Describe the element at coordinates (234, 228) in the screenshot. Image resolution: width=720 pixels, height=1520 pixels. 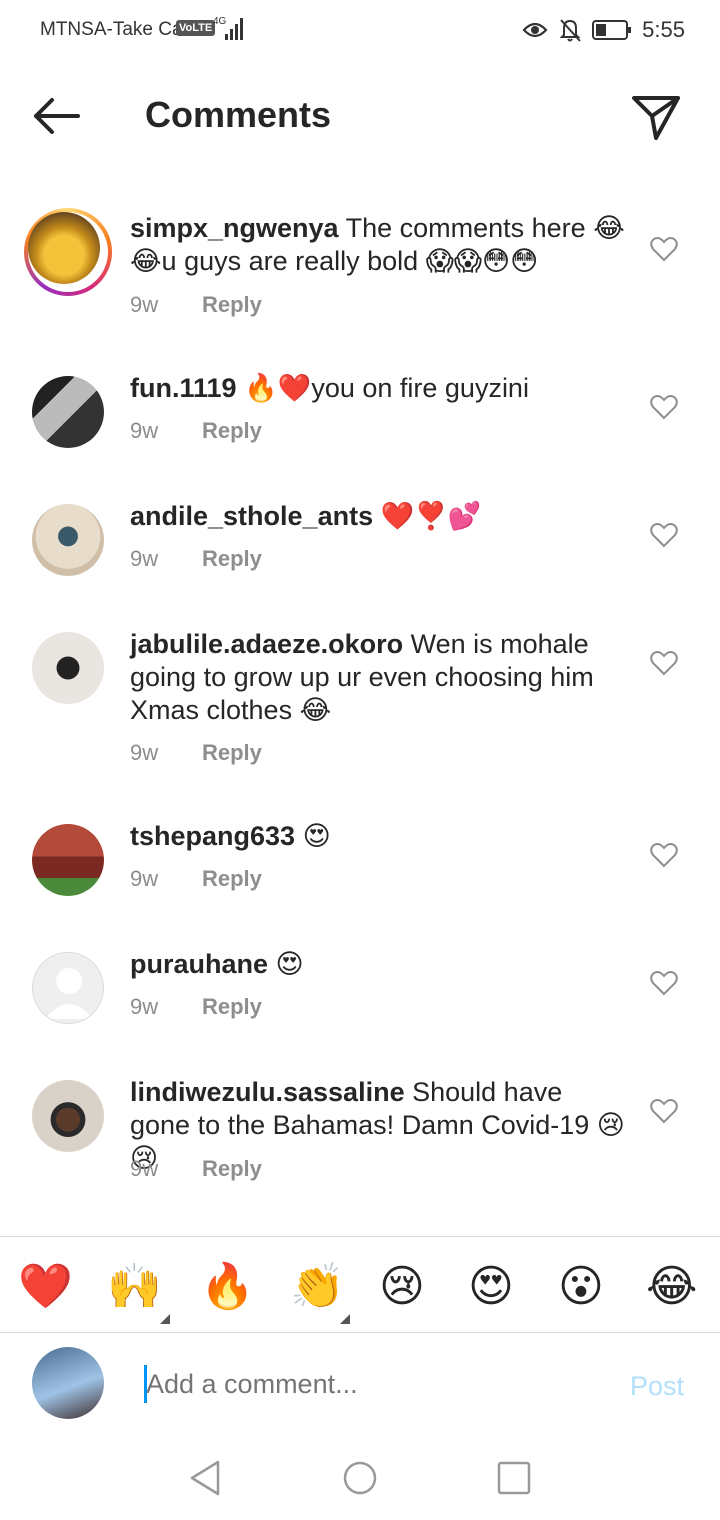
I see `comment-username: simpx_ngwenya` at that location.